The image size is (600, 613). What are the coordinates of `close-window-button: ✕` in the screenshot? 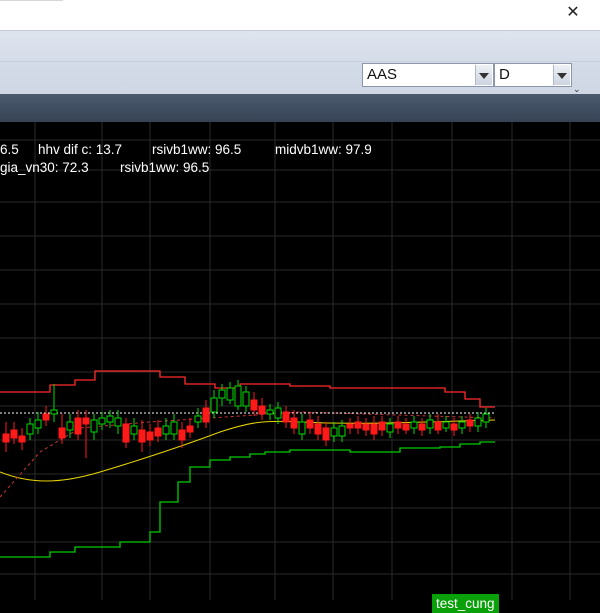 It's located at (573, 13).